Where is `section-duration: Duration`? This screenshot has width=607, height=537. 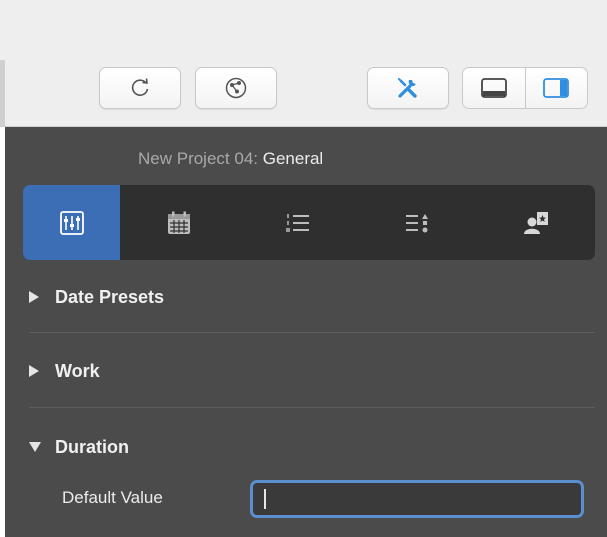
section-duration: Duration is located at coordinates (79, 447).